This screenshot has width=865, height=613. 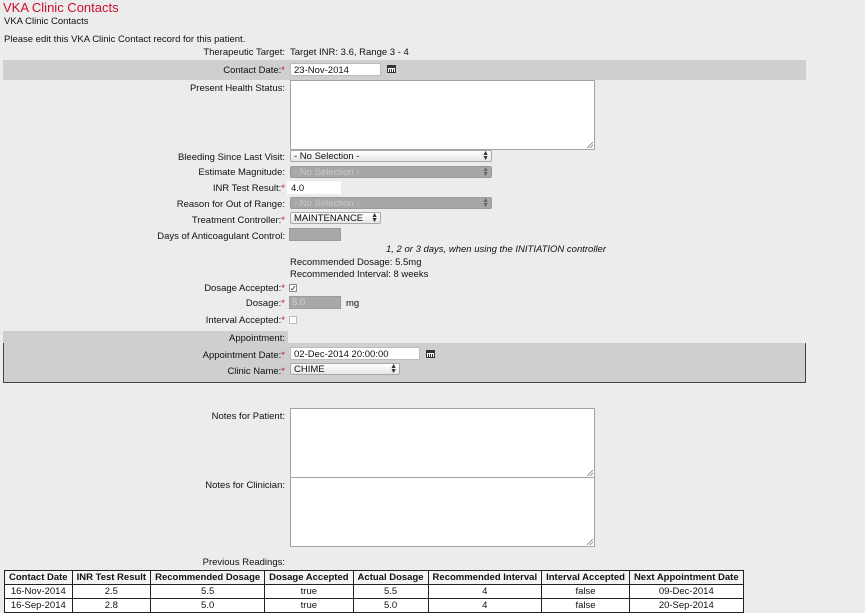 What do you see at coordinates (293, 288) in the screenshot?
I see `dosage-accepted-checkbox: ✓` at bounding box center [293, 288].